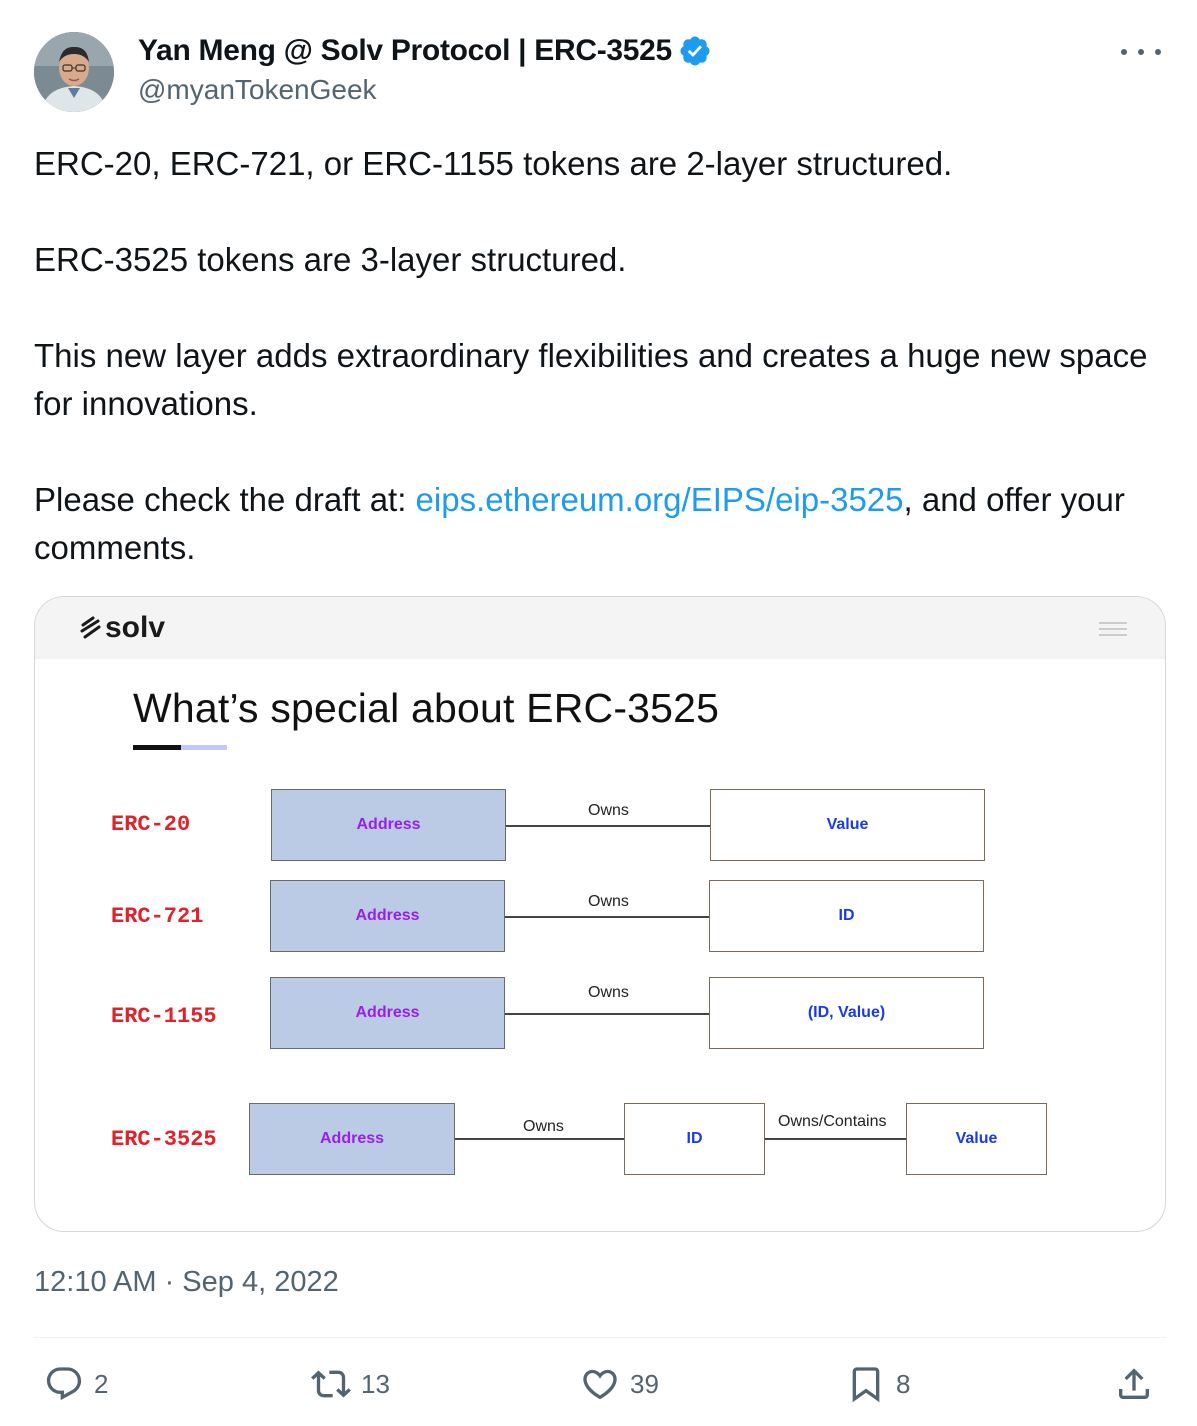 The height and width of the screenshot is (1426, 1197). I want to click on share-icon, so click(1134, 1383).